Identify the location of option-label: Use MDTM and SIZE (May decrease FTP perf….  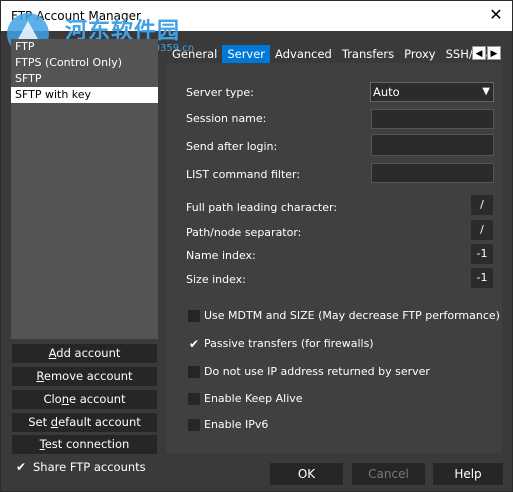
(352, 315).